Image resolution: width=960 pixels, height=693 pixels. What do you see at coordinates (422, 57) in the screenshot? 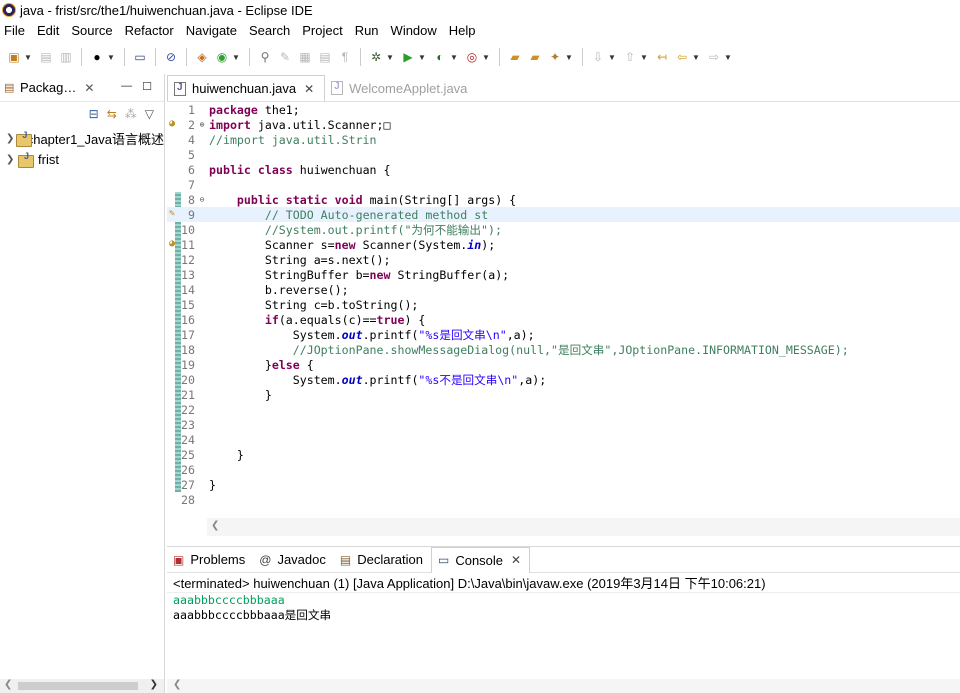
I see `run-dropdown-icon: ▼` at bounding box center [422, 57].